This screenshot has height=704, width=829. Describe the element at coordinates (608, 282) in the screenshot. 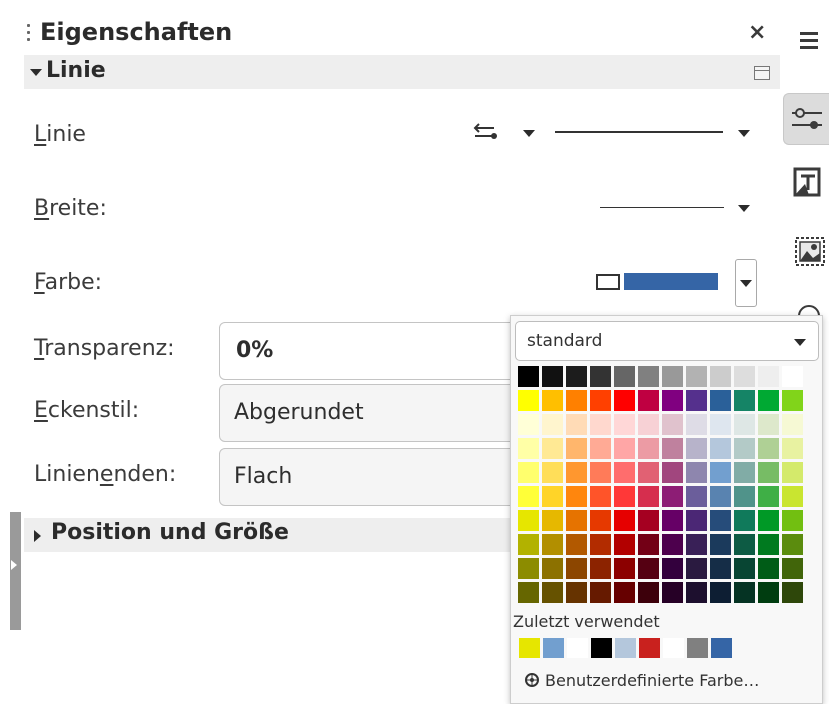

I see `no-fill-icon` at that location.